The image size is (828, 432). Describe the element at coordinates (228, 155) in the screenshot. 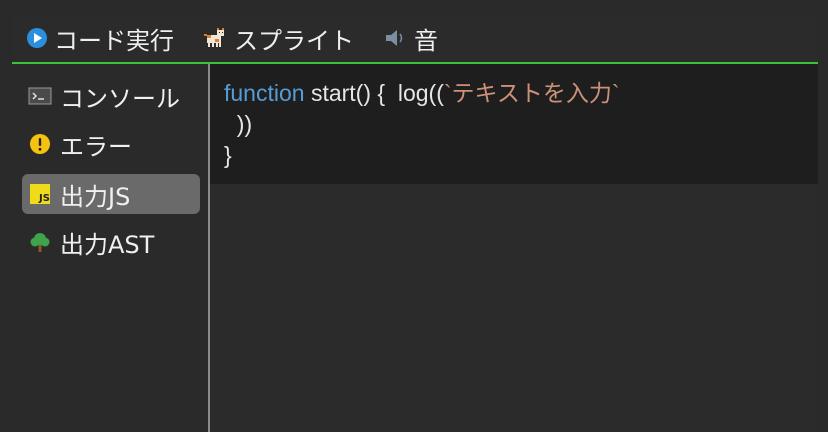

I see `code-line-3: }` at that location.